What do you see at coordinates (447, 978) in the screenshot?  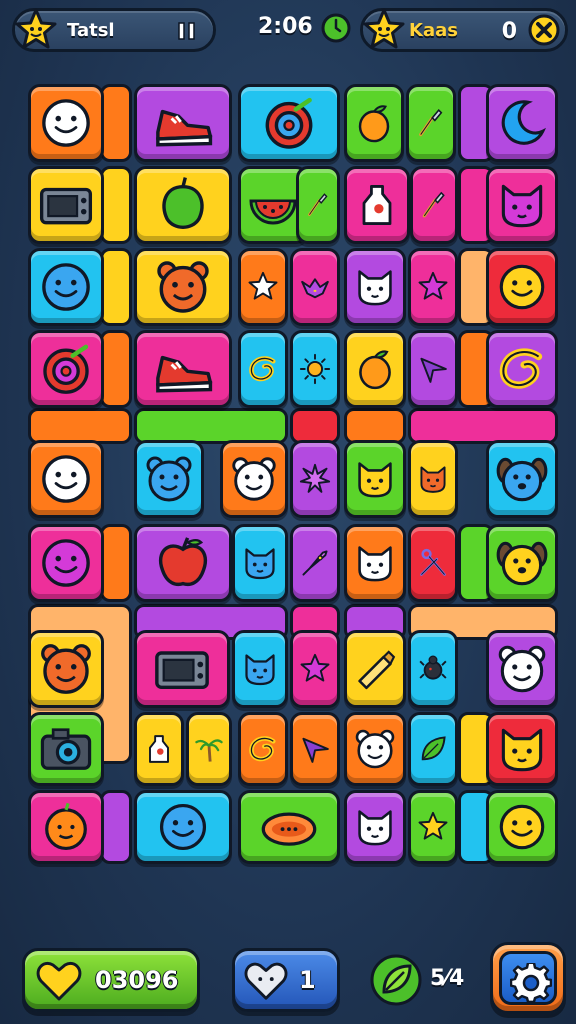 I see `leaf-count: 5⁄4` at bounding box center [447, 978].